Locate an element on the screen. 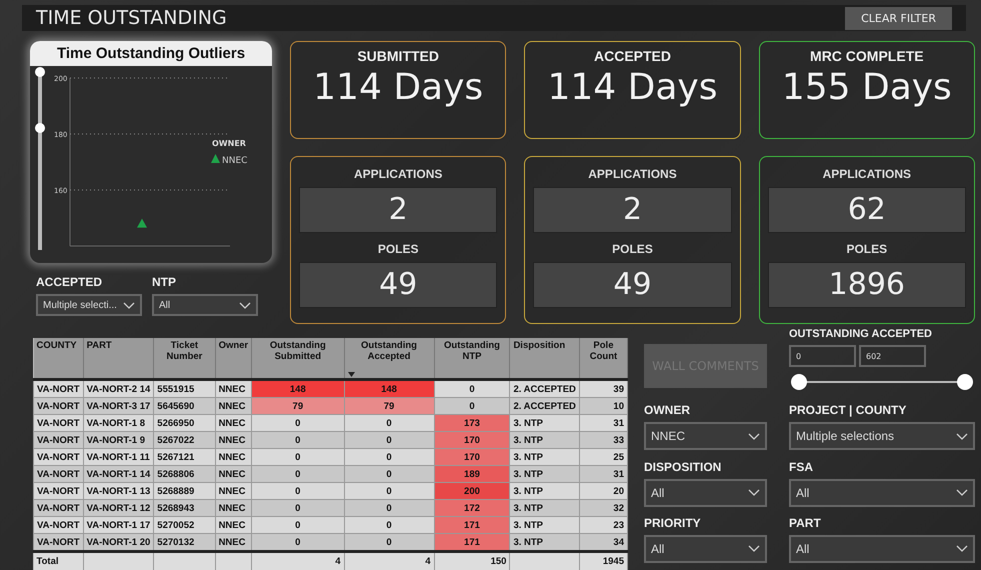  table-cell: 23 is located at coordinates (603, 525).